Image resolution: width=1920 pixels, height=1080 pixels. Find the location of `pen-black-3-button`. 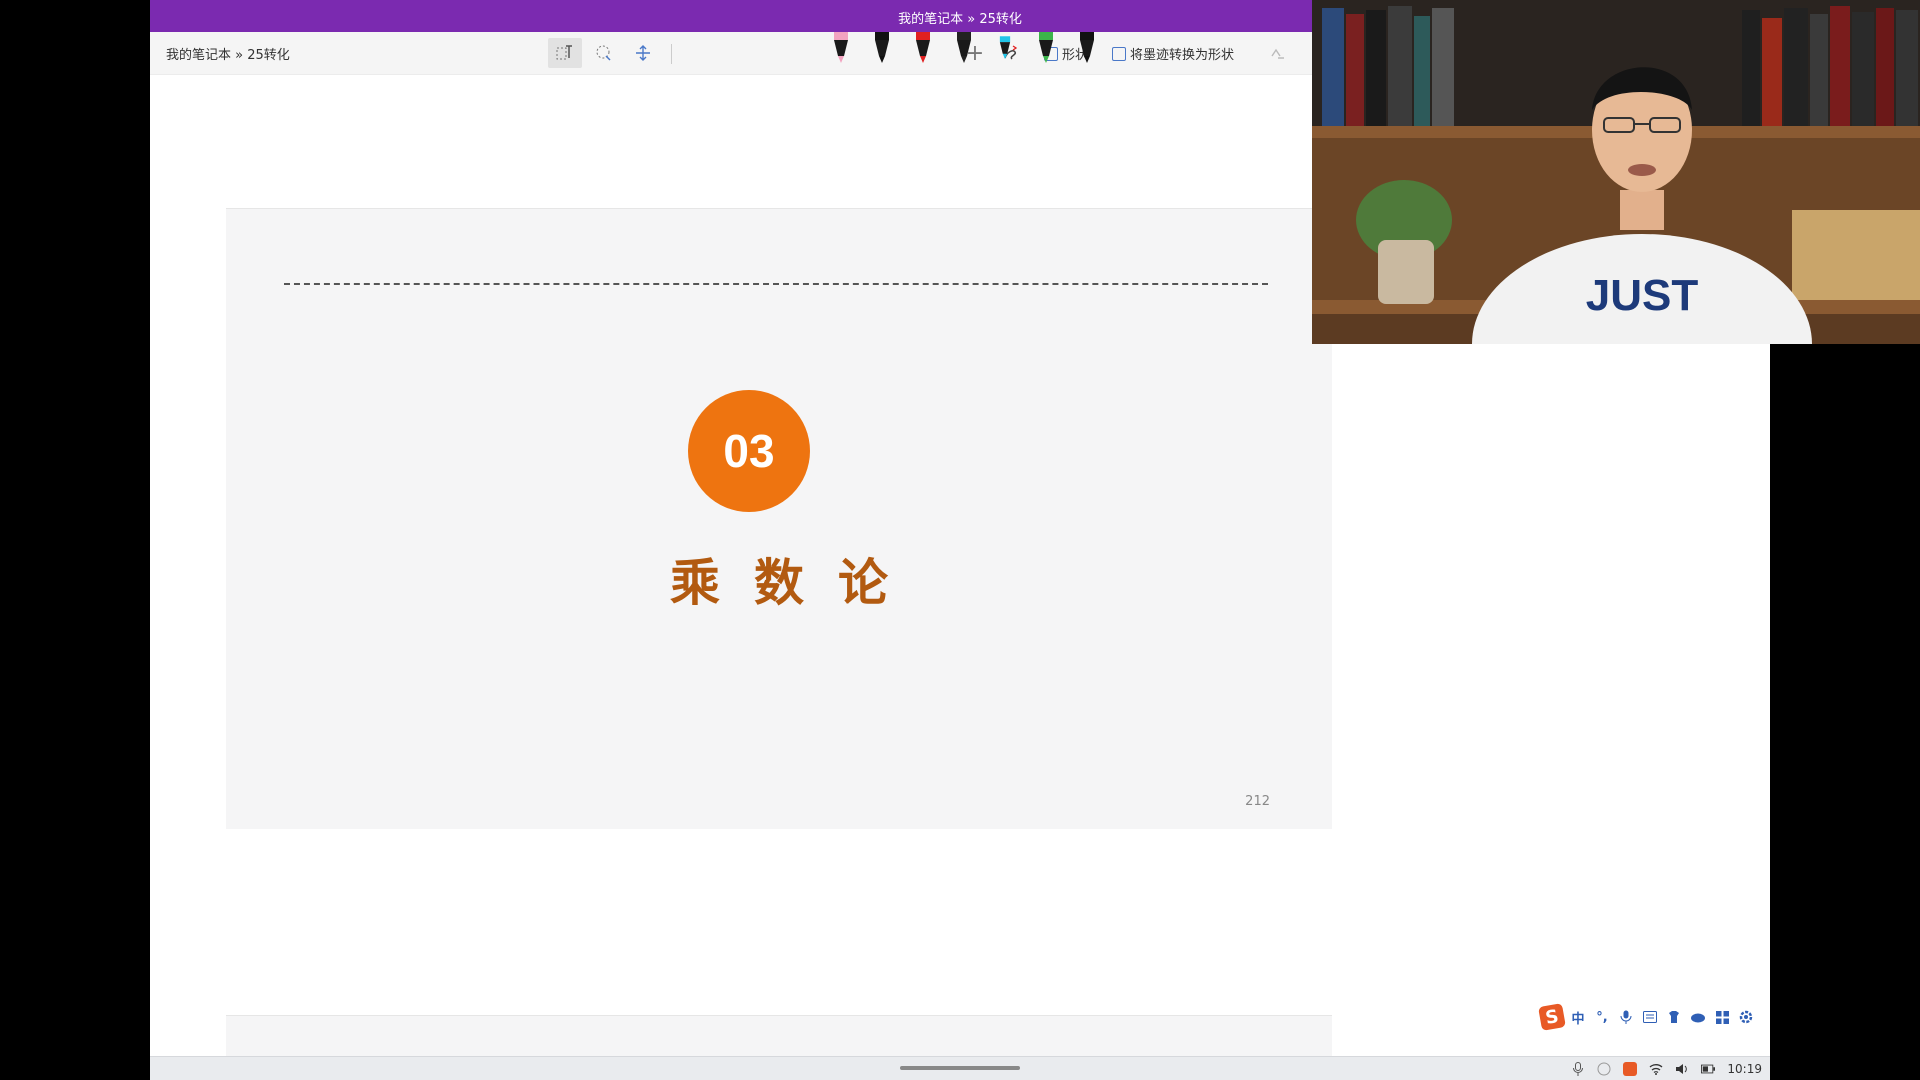

pen-black-3-button is located at coordinates (1087, 50).